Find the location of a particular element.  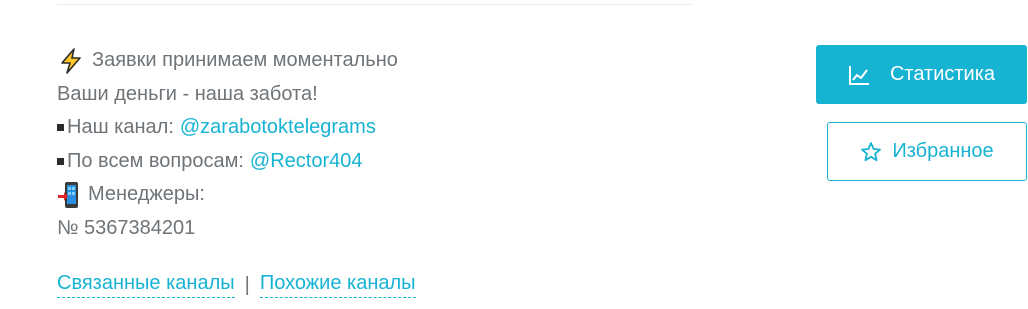

star-outline-icon is located at coordinates (871, 151).